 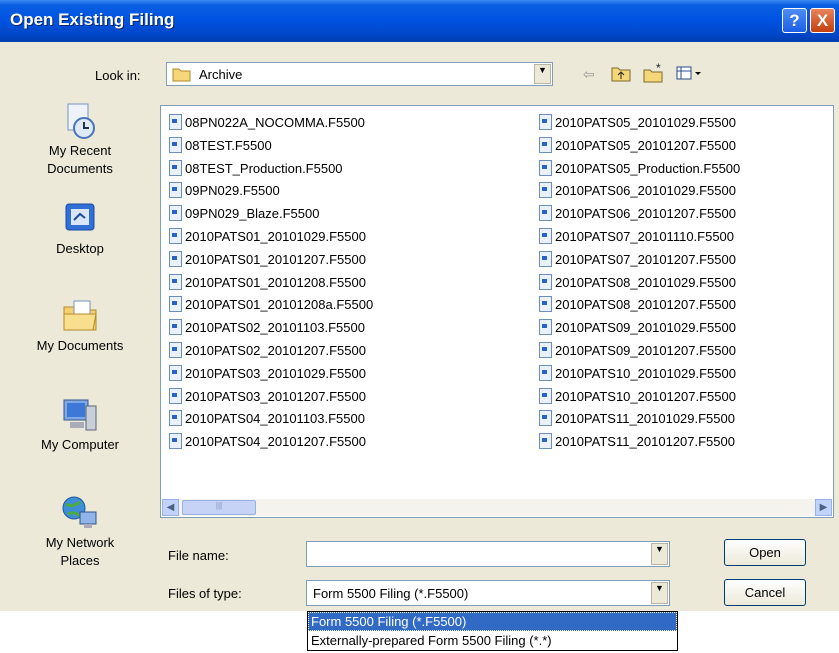 What do you see at coordinates (492, 621) in the screenshot?
I see `dropdown-option: Form 5500 Filing (*.F5500)` at bounding box center [492, 621].